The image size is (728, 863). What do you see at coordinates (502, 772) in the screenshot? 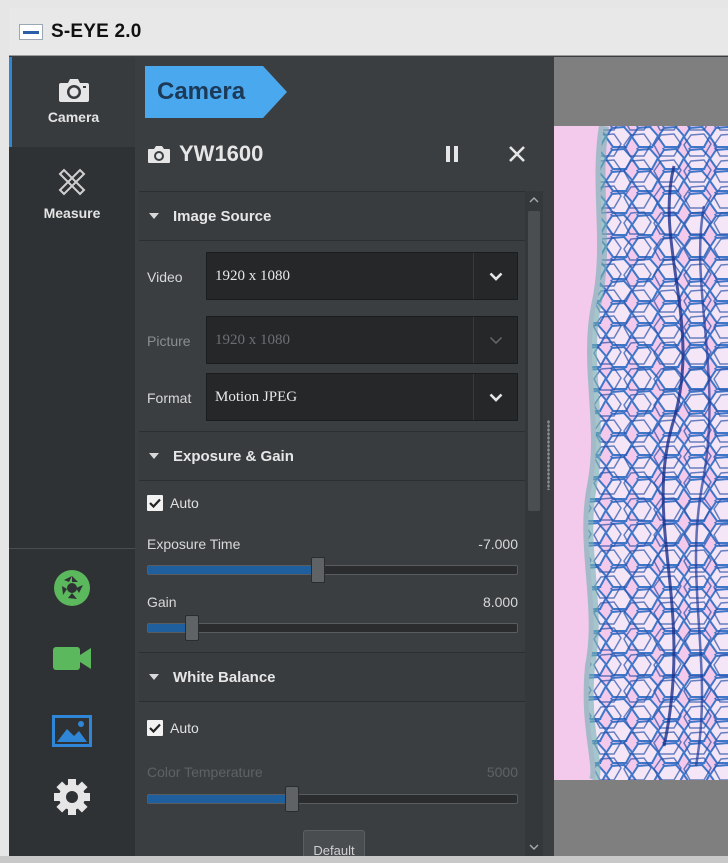
I see `color-temperature-value: 5000` at bounding box center [502, 772].